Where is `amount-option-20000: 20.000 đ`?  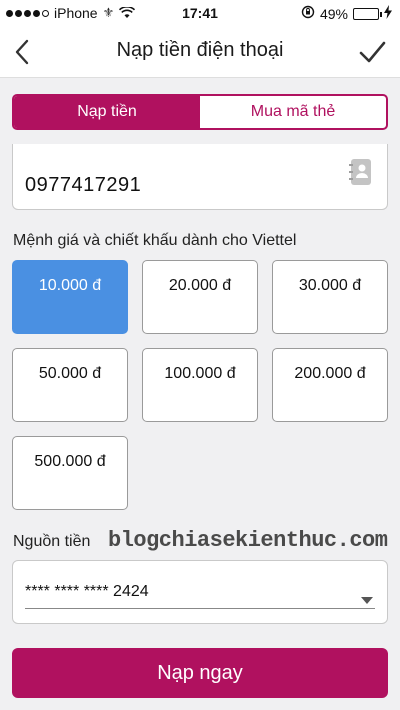
amount-option-20000: 20.000 đ is located at coordinates (200, 297).